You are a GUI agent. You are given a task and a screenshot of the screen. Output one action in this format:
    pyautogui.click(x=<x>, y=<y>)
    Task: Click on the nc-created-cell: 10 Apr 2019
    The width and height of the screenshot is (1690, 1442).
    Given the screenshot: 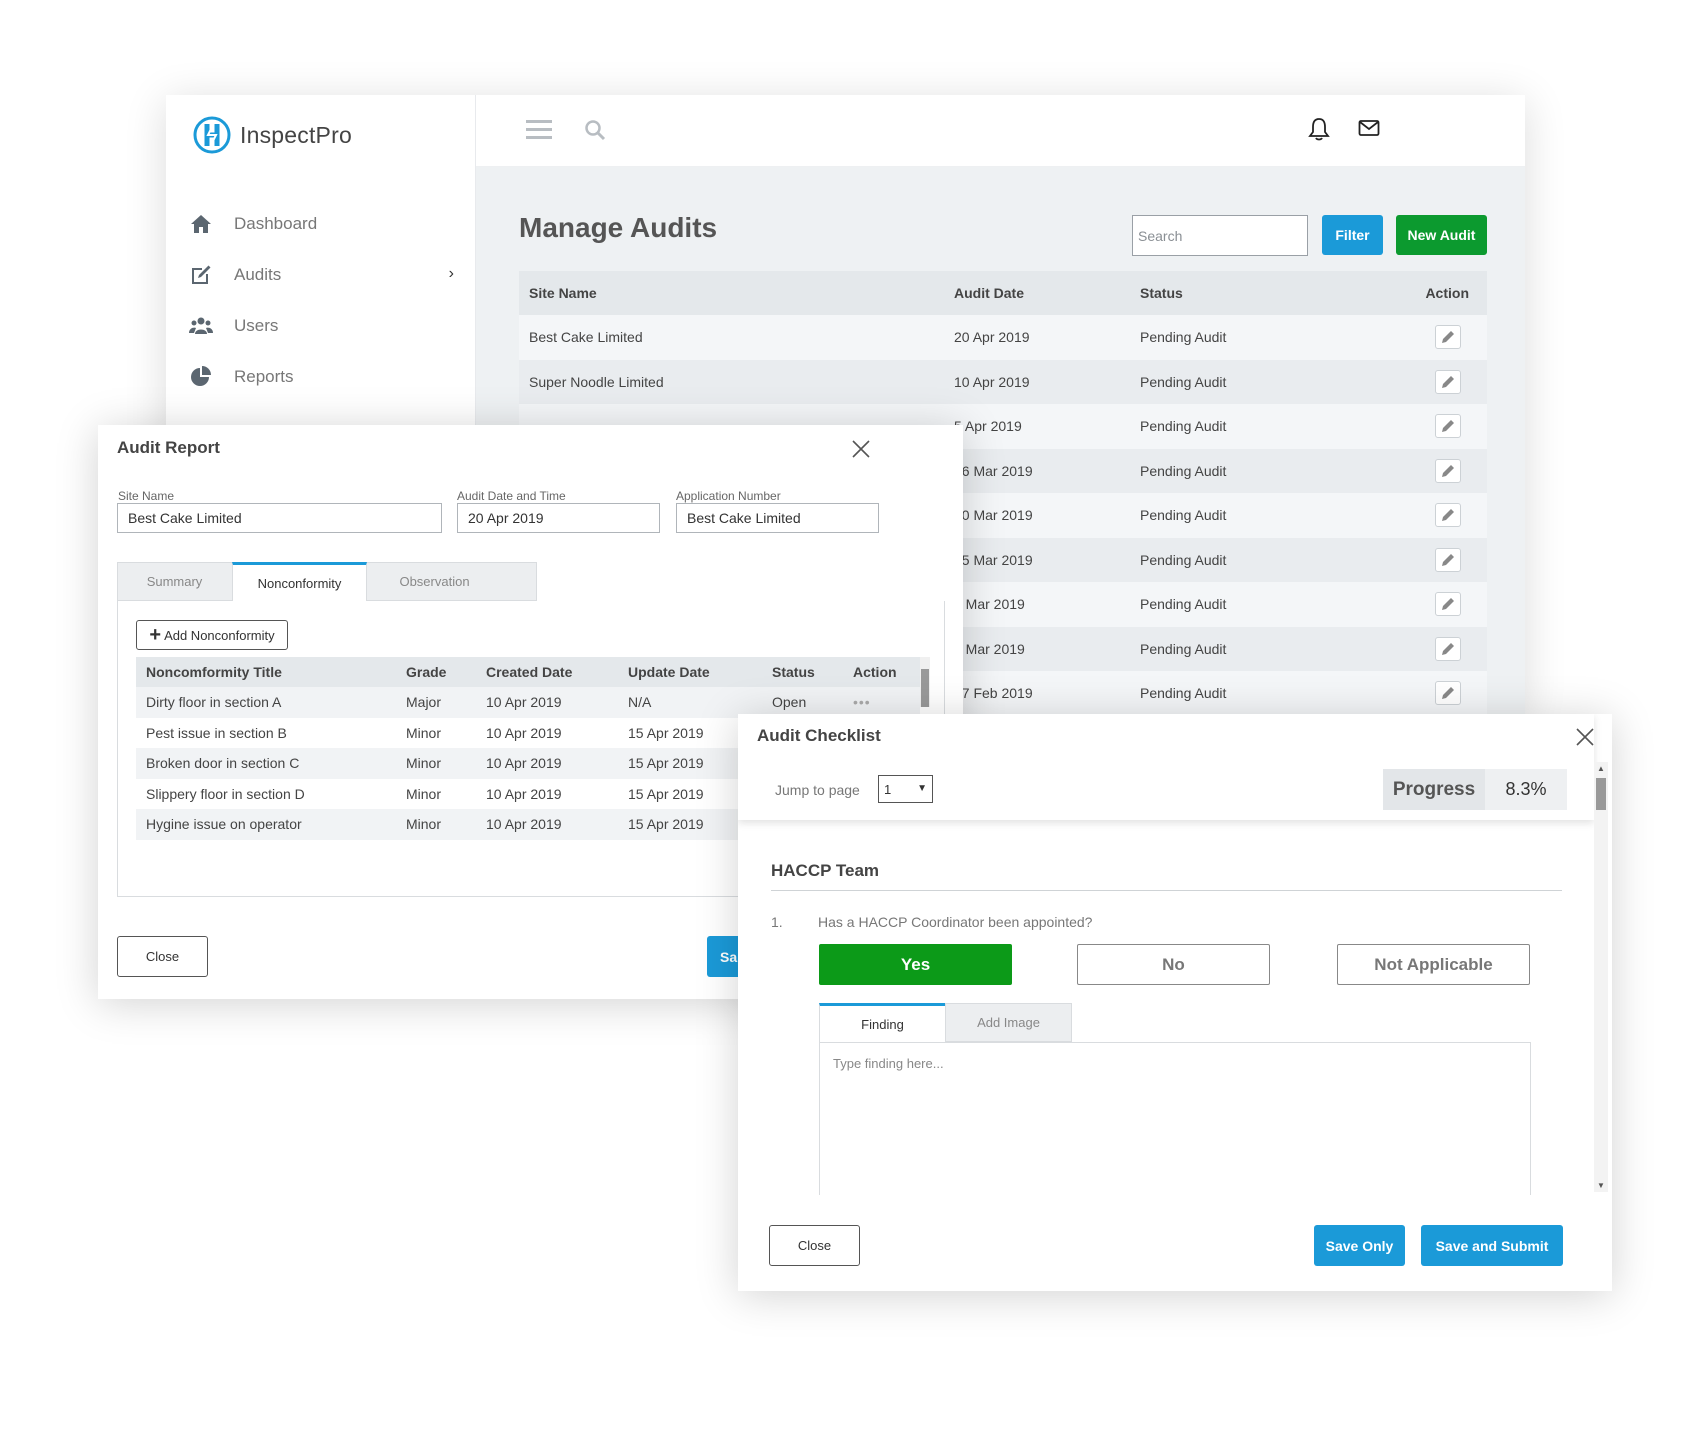 What is the action you would take?
    pyautogui.click(x=524, y=763)
    